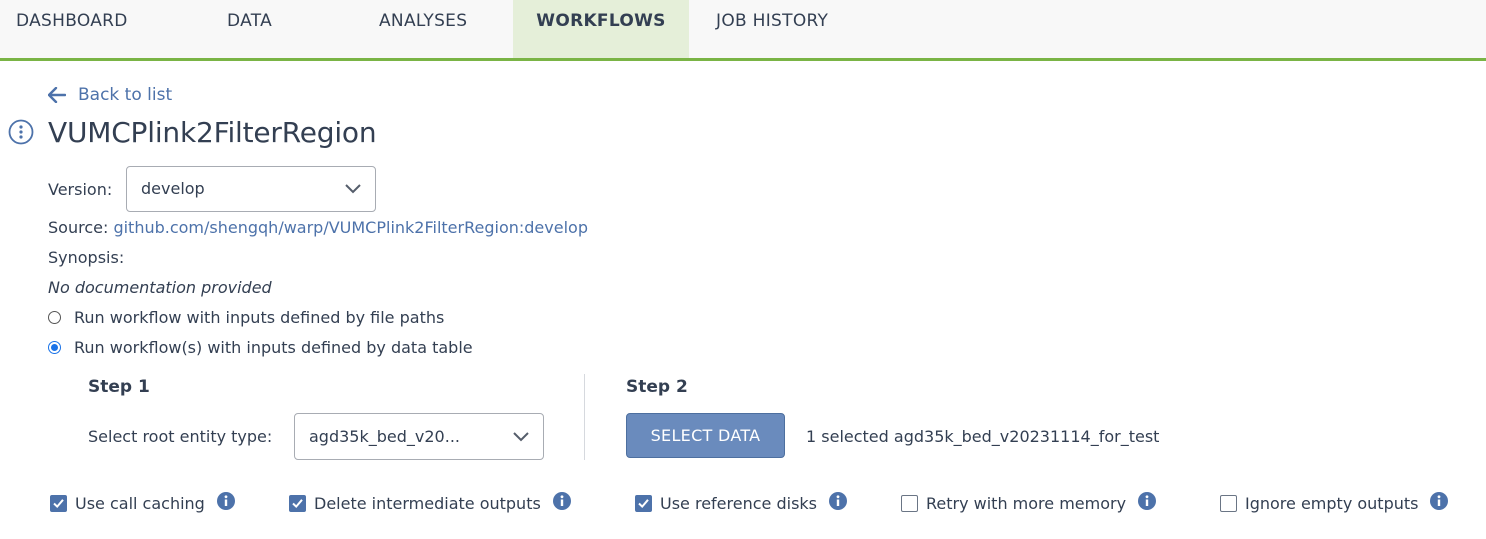 This screenshot has width=1486, height=539. I want to click on option-label: Use reference disks, so click(738, 503).